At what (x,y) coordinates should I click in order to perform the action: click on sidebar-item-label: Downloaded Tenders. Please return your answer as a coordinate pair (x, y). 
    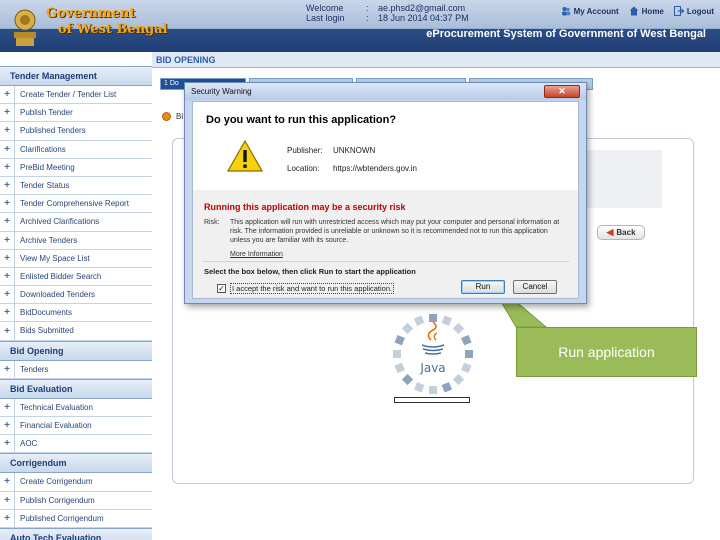
    Looking at the image, I should click on (83, 295).